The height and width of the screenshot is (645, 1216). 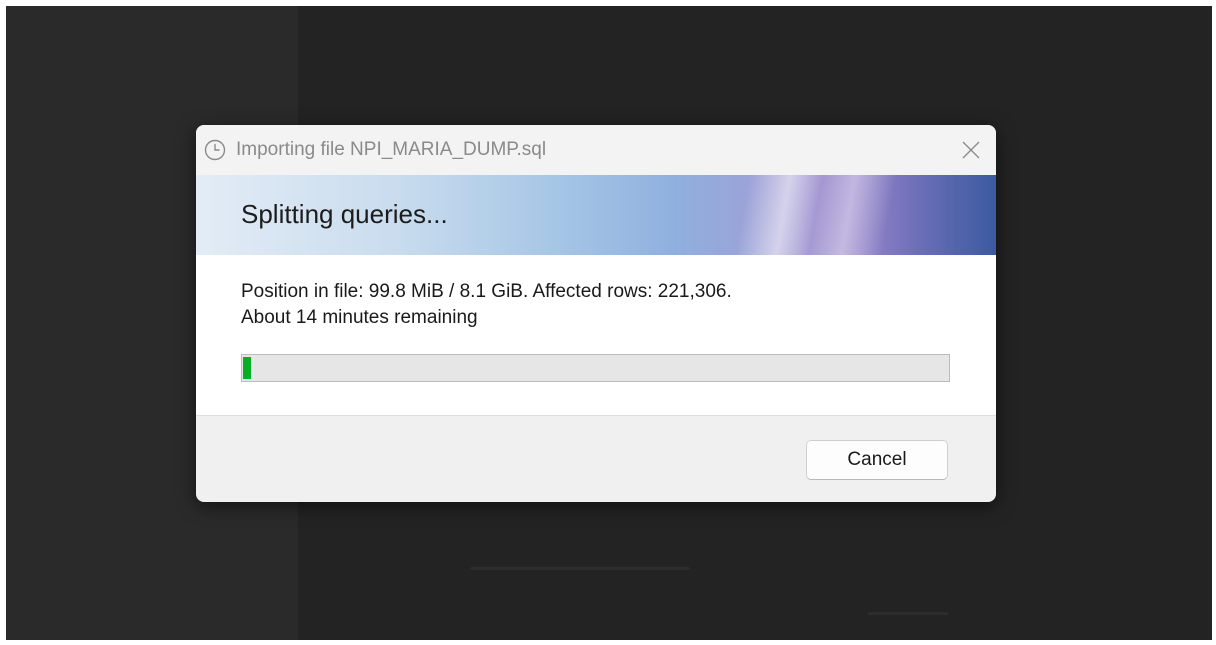 I want to click on progress-bar, so click(x=595, y=368).